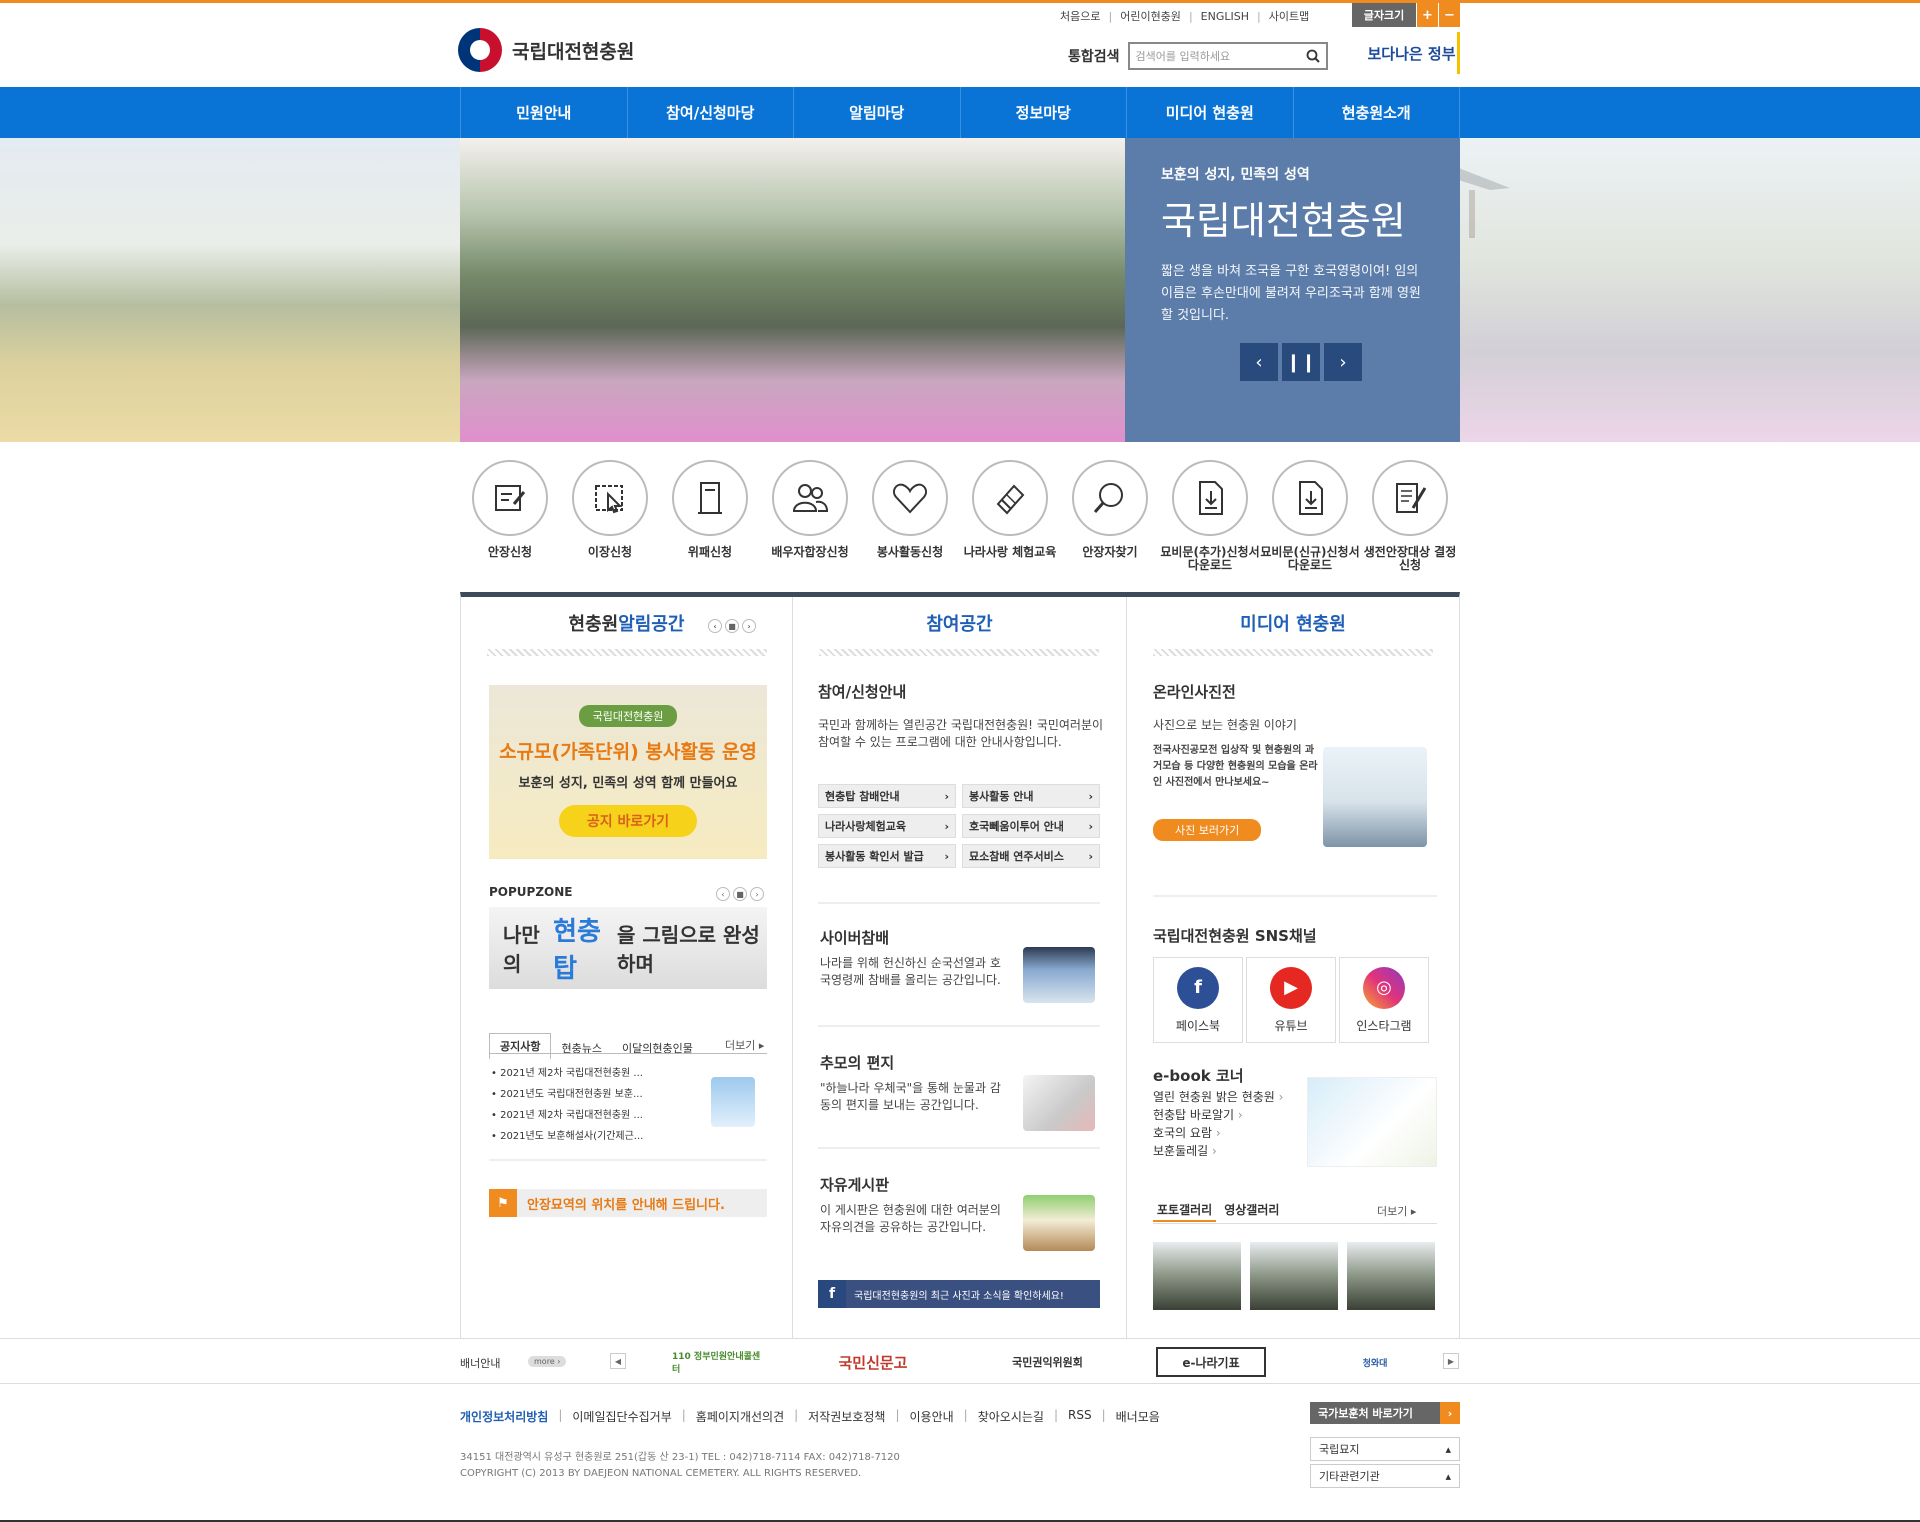 The width and height of the screenshot is (1920, 1522). I want to click on quick-education-apply: 나라사랑 체험교육, so click(1010, 516).